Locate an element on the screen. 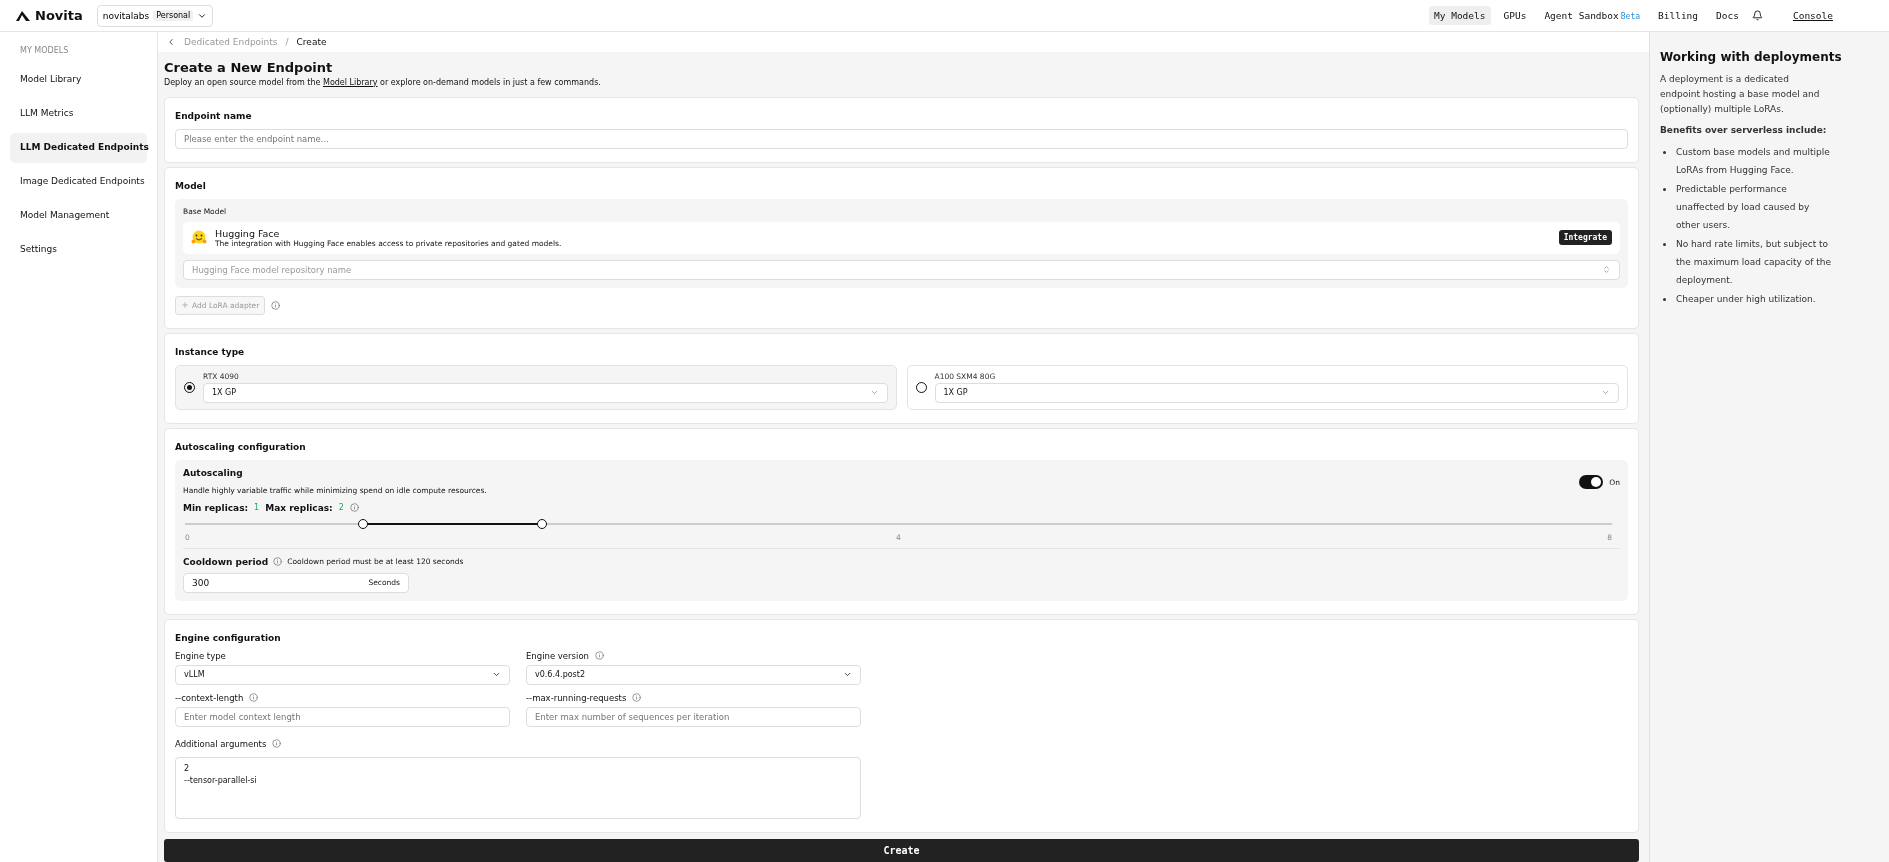 This screenshot has width=1889, height=862. field-label: --max-running-requests is located at coordinates (576, 697).